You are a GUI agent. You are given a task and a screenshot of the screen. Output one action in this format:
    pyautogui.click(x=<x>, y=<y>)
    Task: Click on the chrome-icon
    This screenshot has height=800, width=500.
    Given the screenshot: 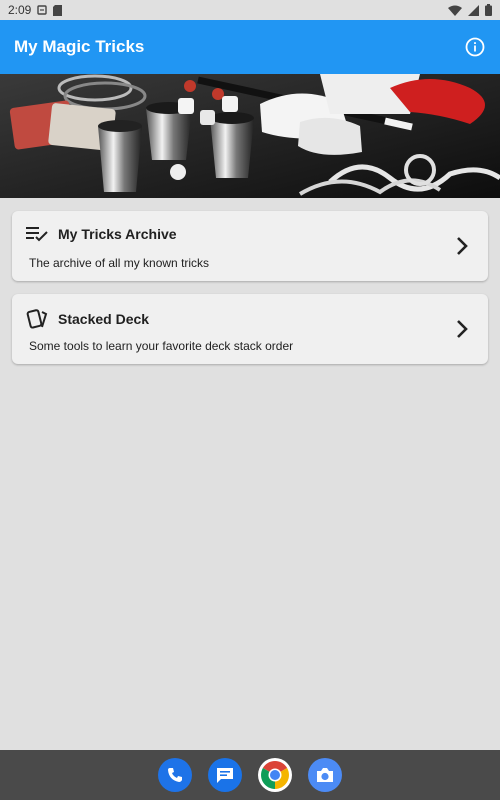 What is the action you would take?
    pyautogui.click(x=275, y=775)
    